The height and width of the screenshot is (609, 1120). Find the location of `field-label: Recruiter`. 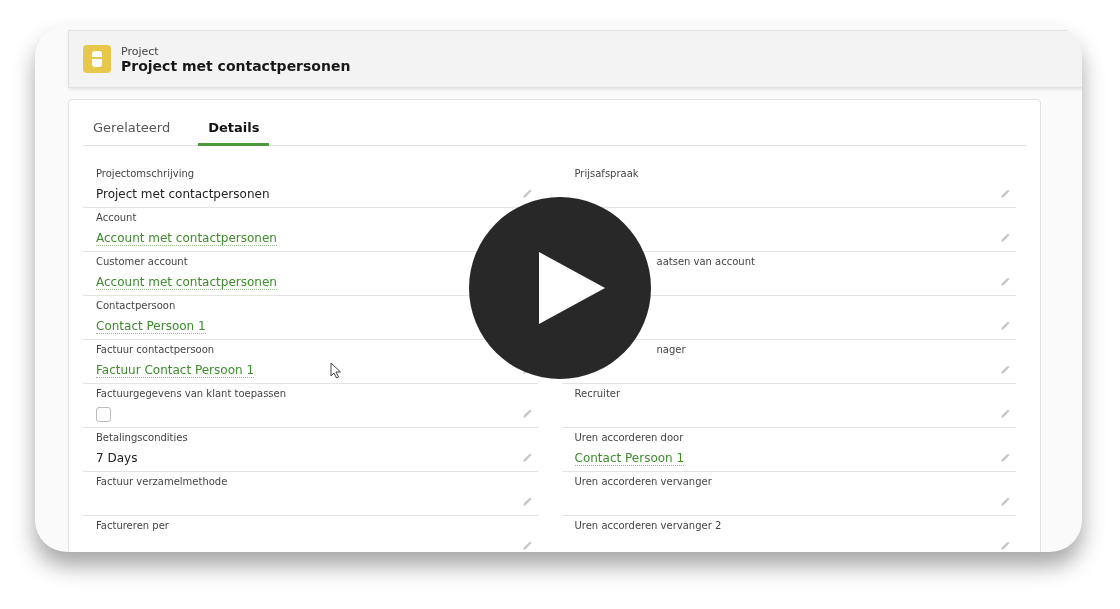

field-label: Recruiter is located at coordinates (597, 394).